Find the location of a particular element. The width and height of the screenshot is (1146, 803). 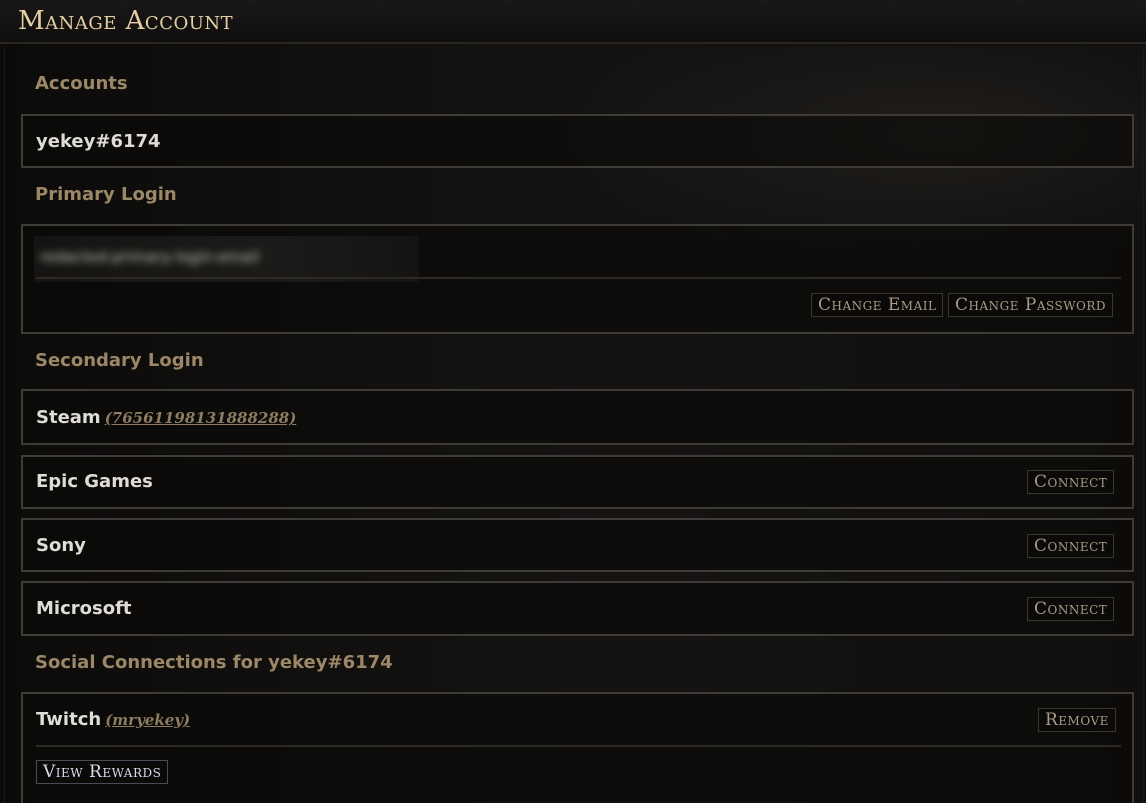

page-header: Manage Account is located at coordinates (573, 22).